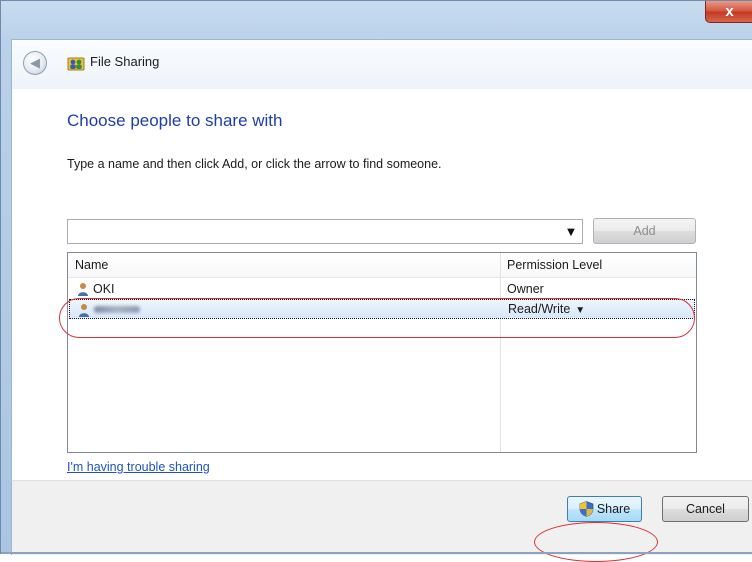 The width and height of the screenshot is (752, 562). Describe the element at coordinates (138, 467) in the screenshot. I see `trouble-sharing-link: I'm having trouble sharing` at that location.